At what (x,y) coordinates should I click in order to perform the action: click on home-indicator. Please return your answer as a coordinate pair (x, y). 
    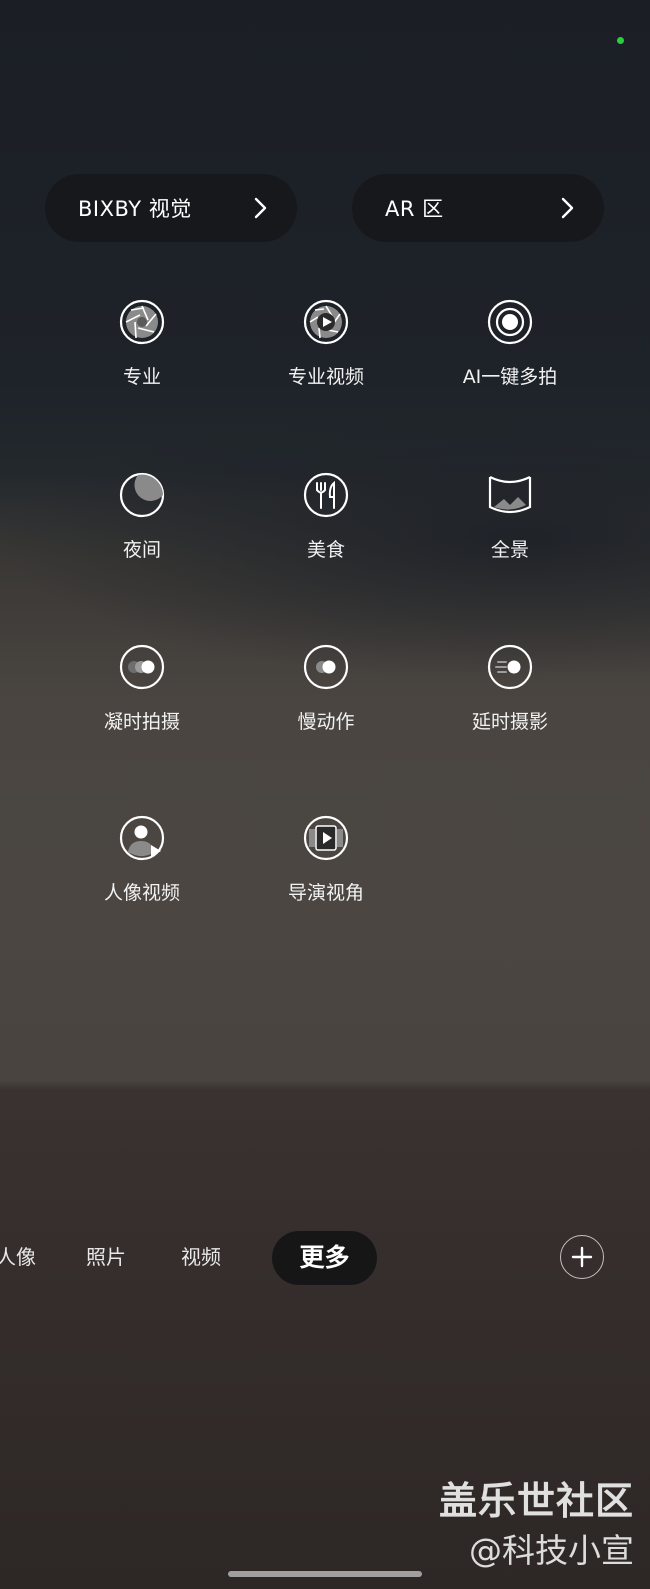
    Looking at the image, I should click on (325, 1574).